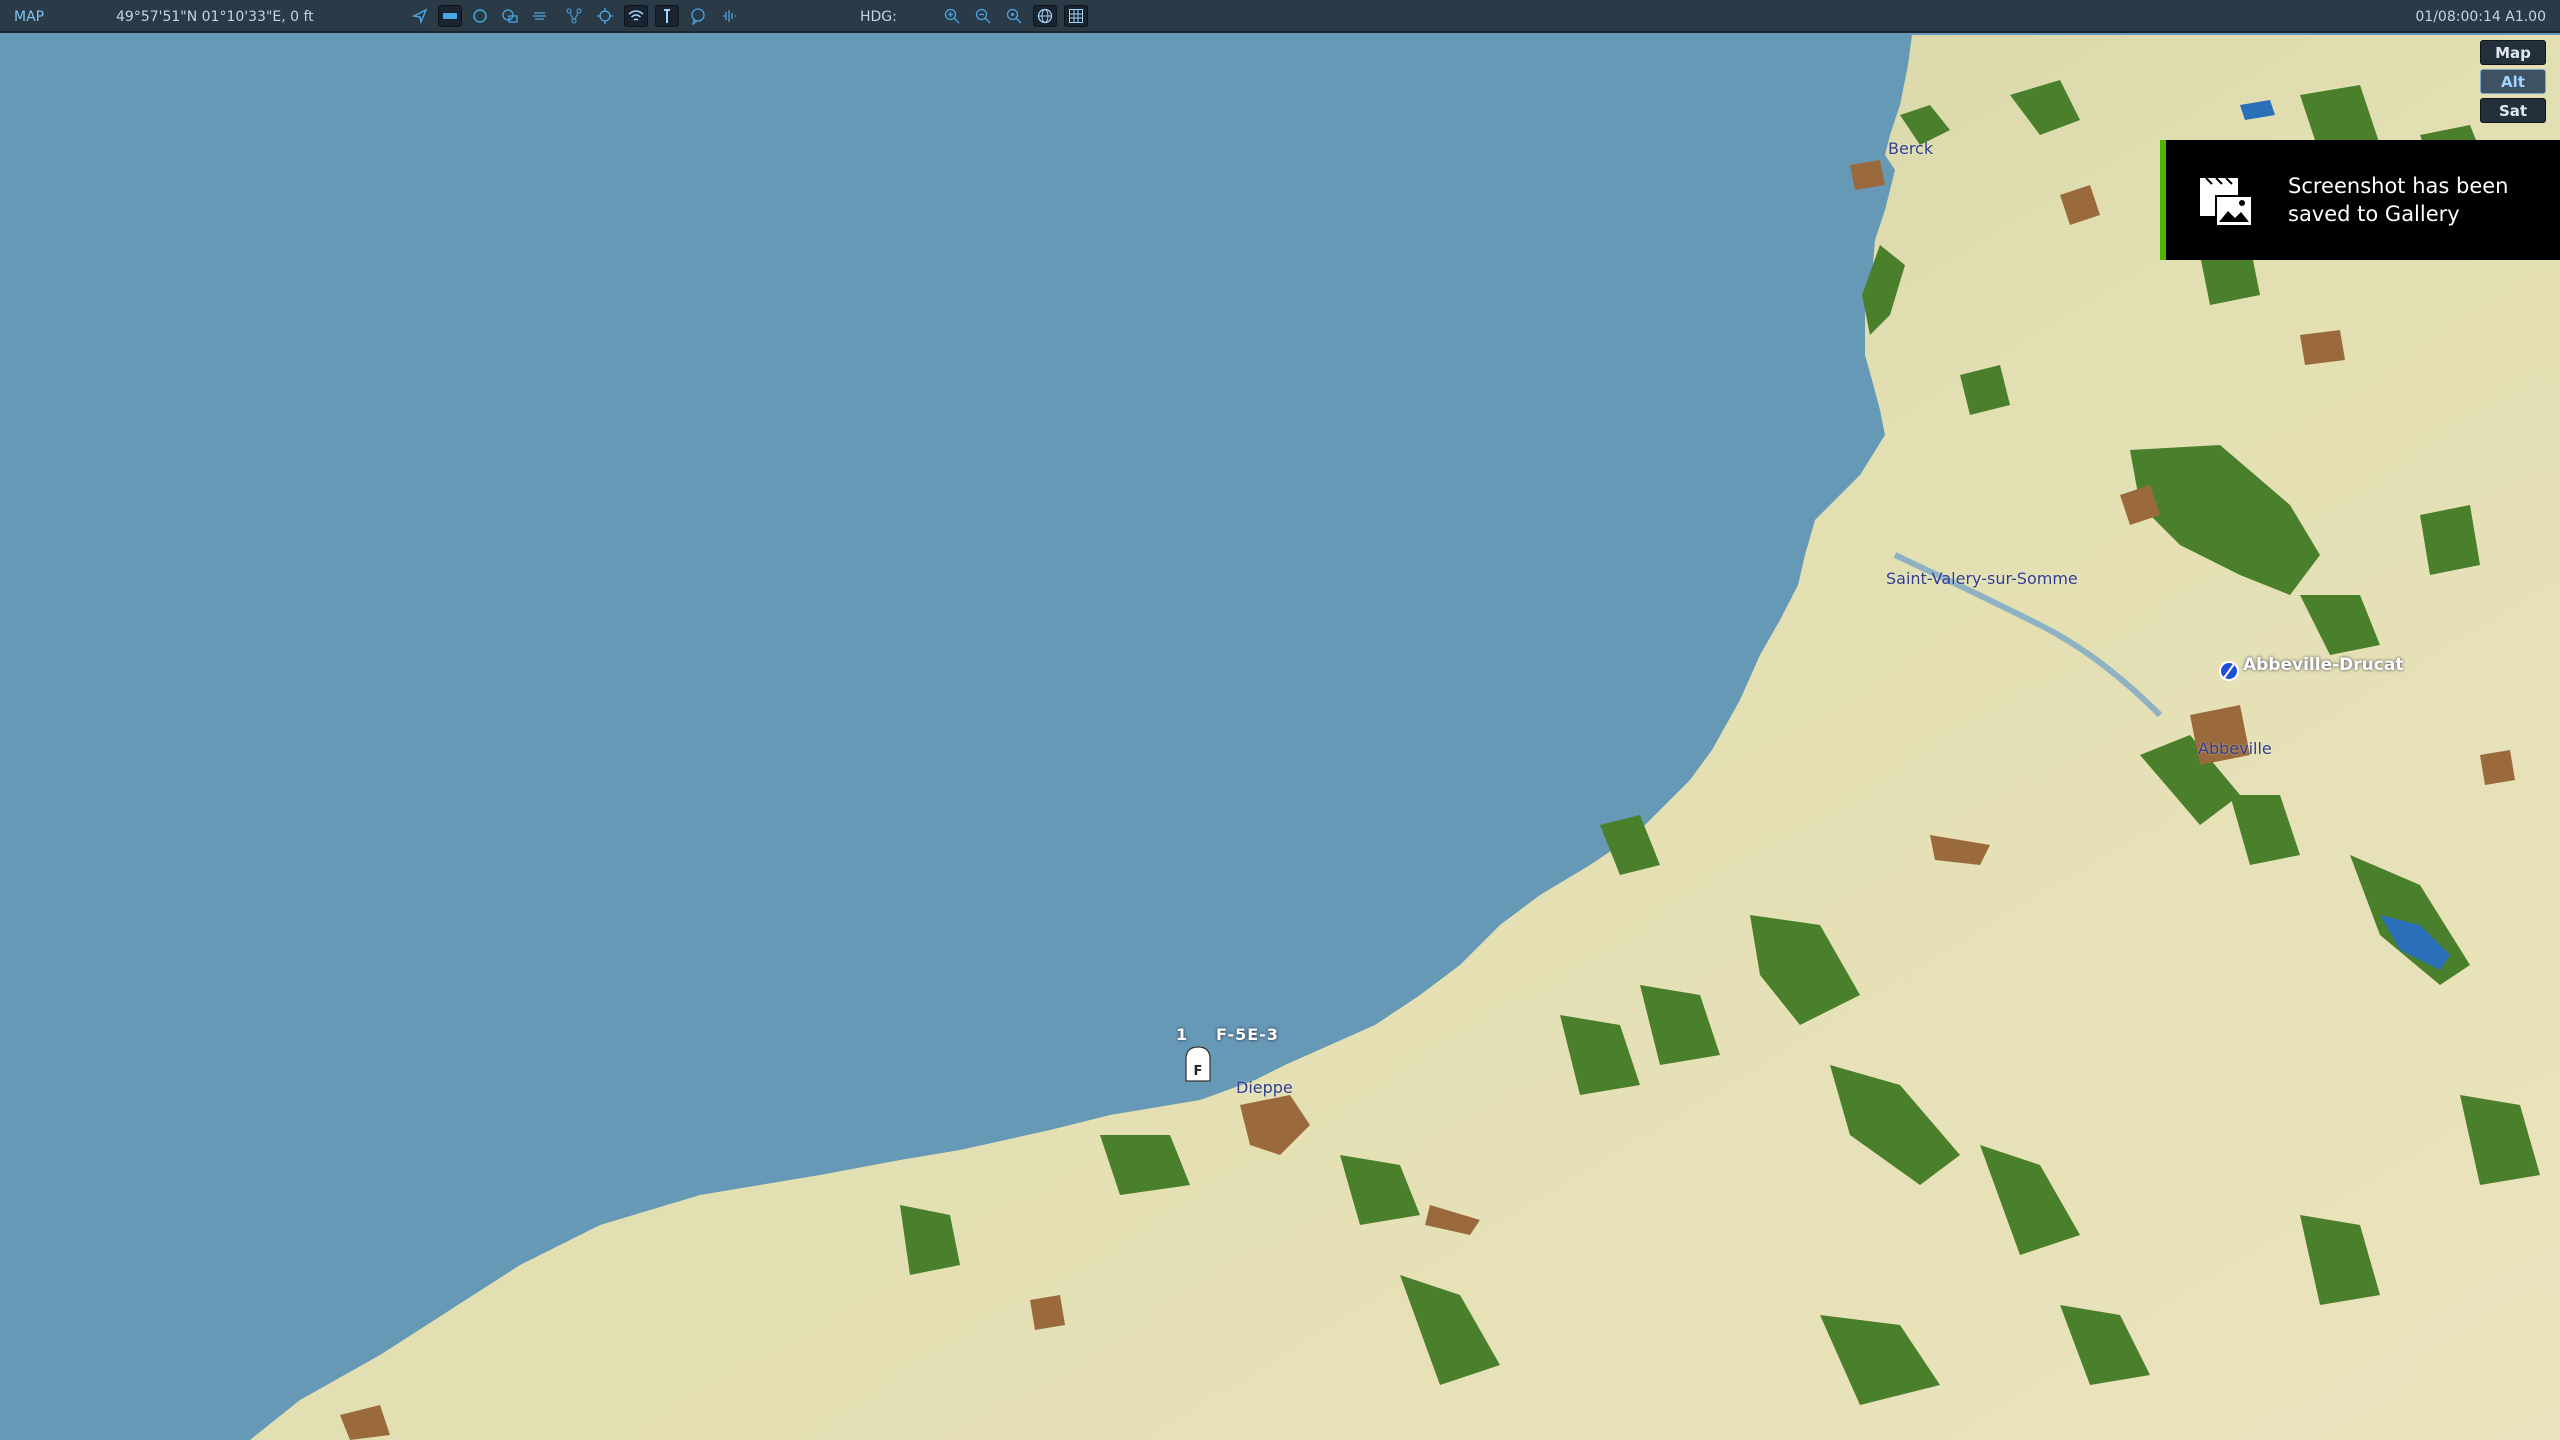 This screenshot has width=2560, height=1440. I want to click on screenshot-toast: Screenshot has been saved to Gallery, so click(2360, 200).